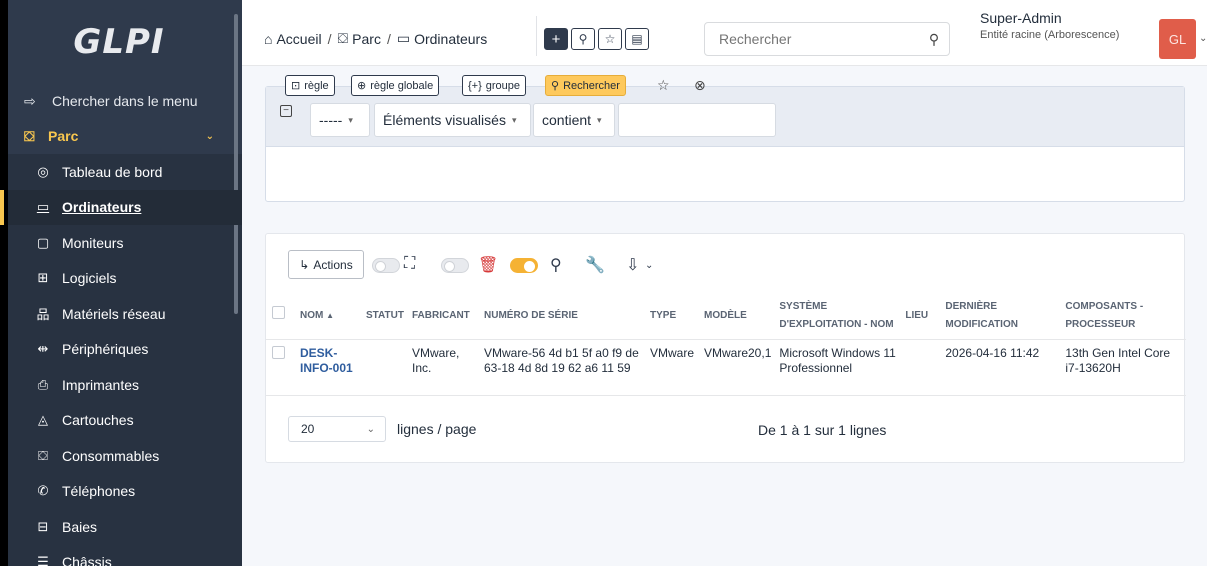 The image size is (1207, 566). I want to click on collapse-icon: −, so click(286, 111).